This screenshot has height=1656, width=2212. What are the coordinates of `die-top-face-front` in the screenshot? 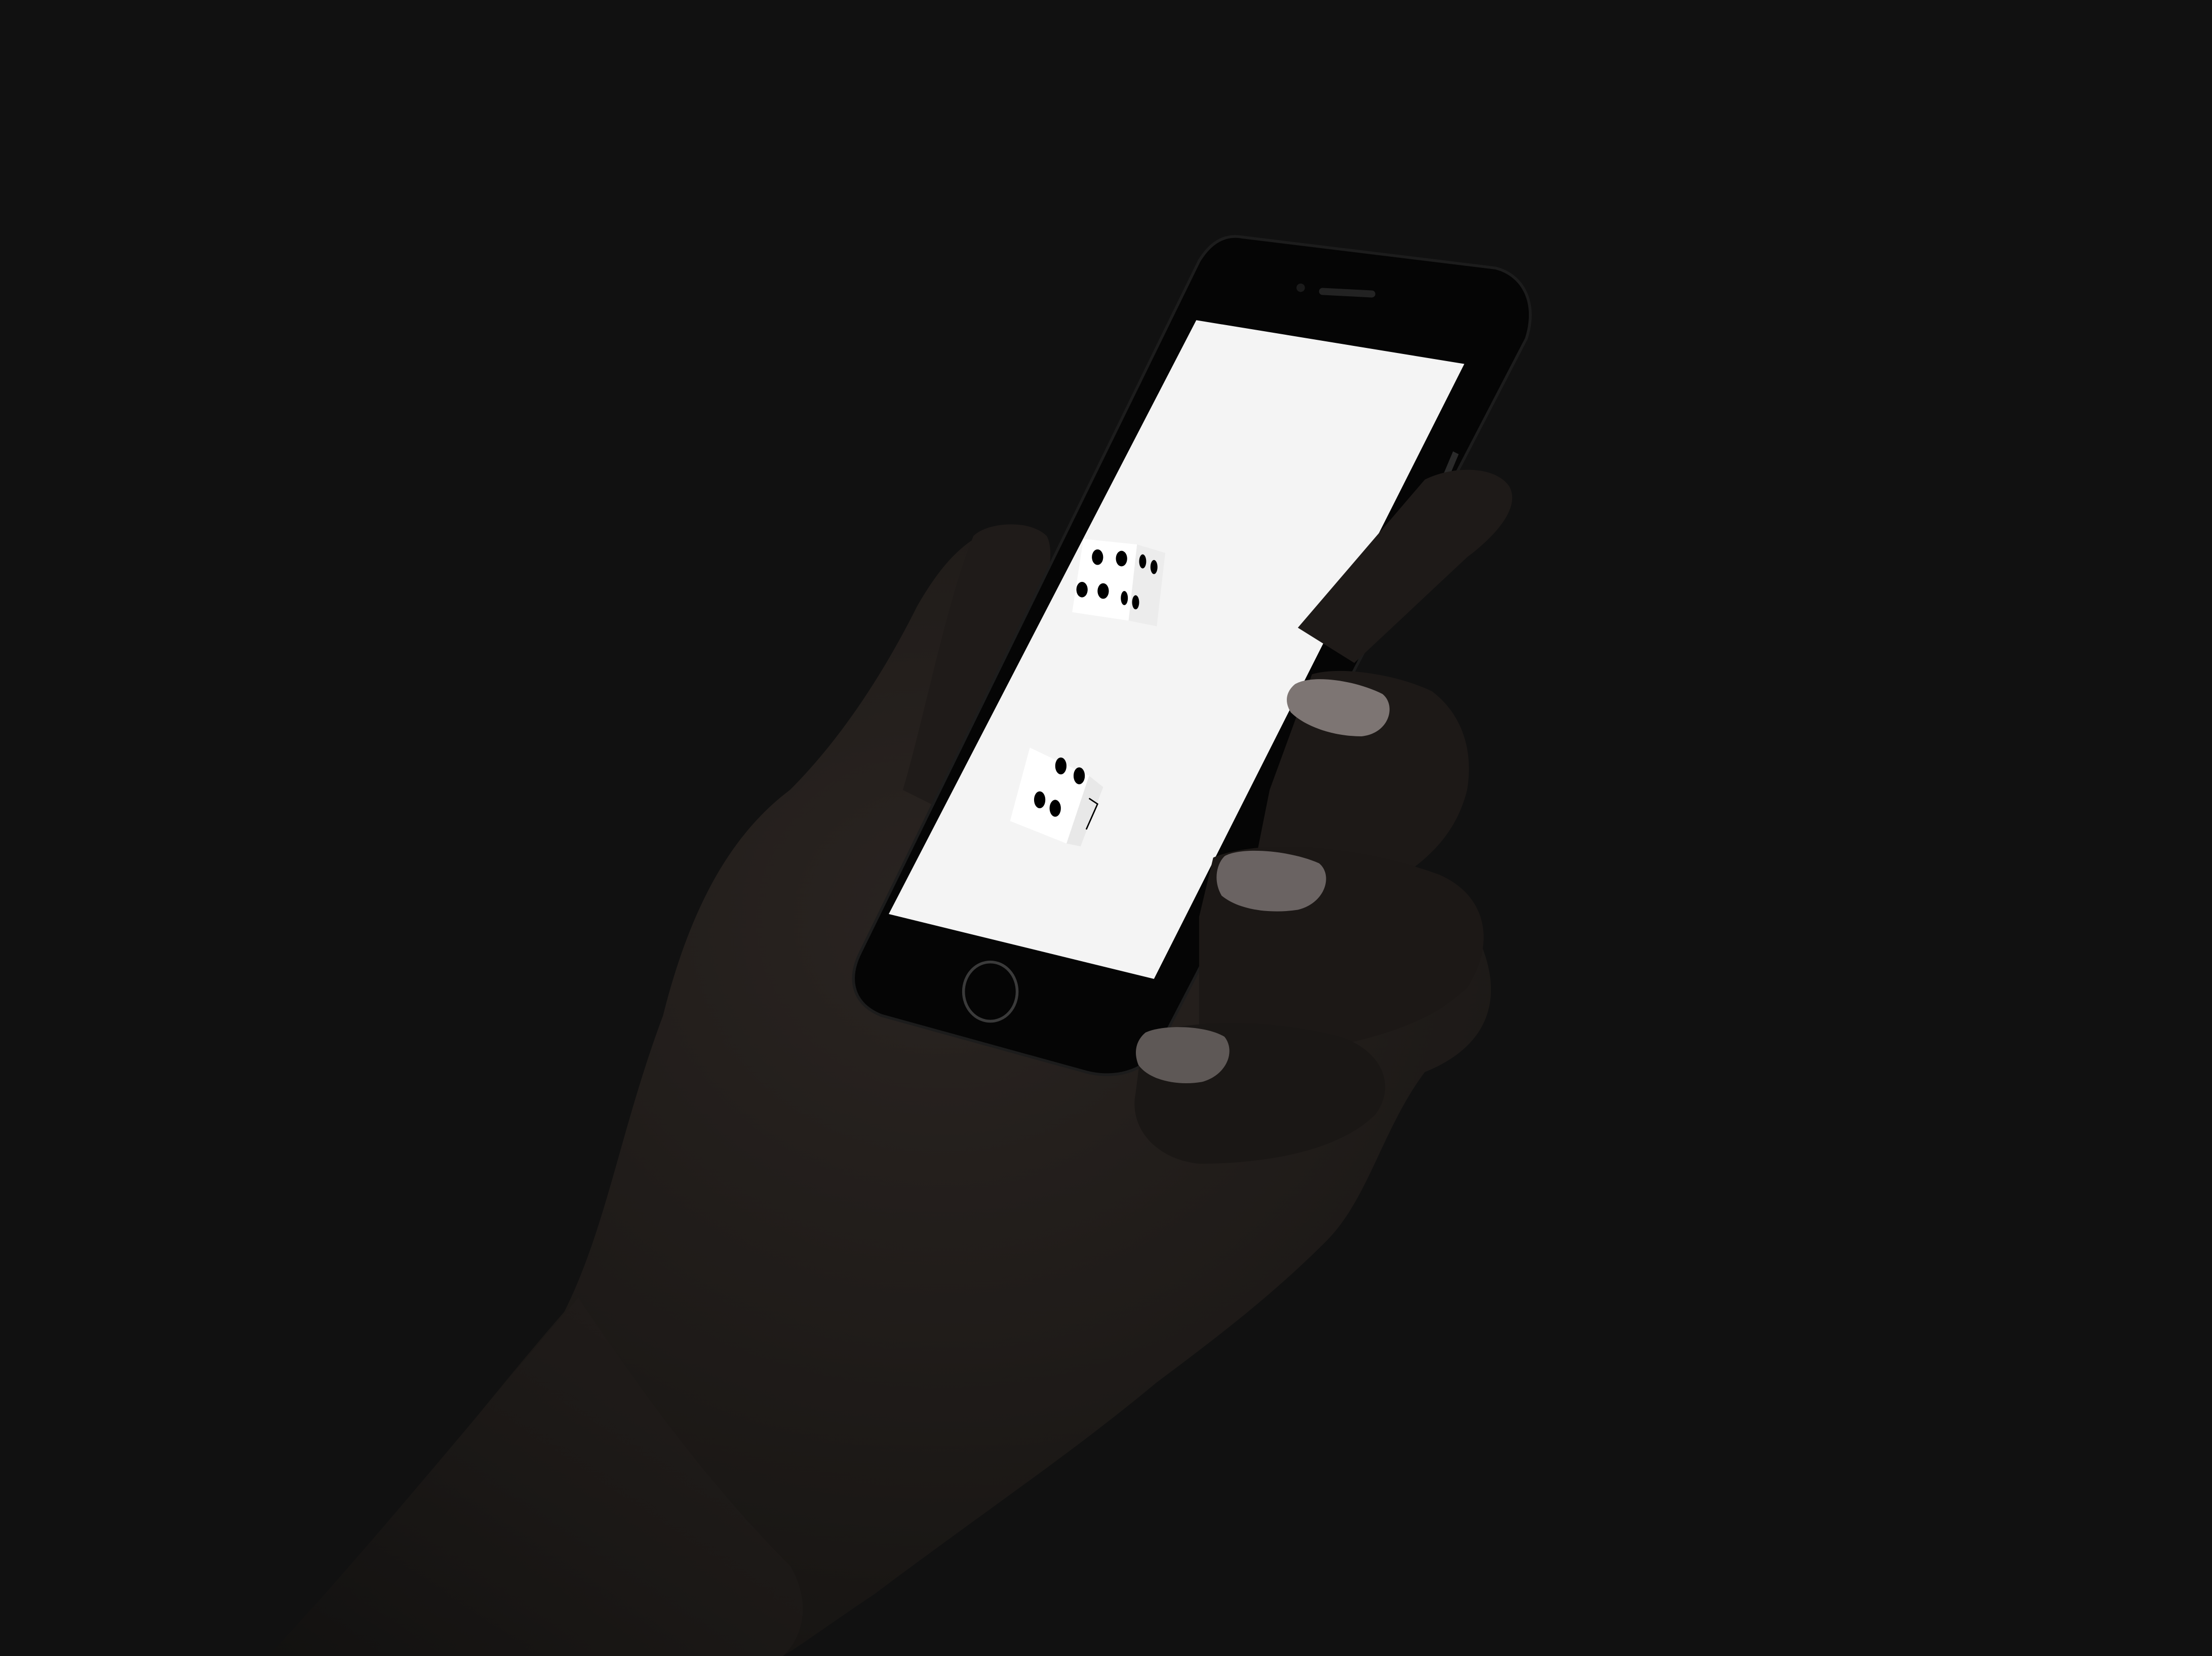 It's located at (1104, 580).